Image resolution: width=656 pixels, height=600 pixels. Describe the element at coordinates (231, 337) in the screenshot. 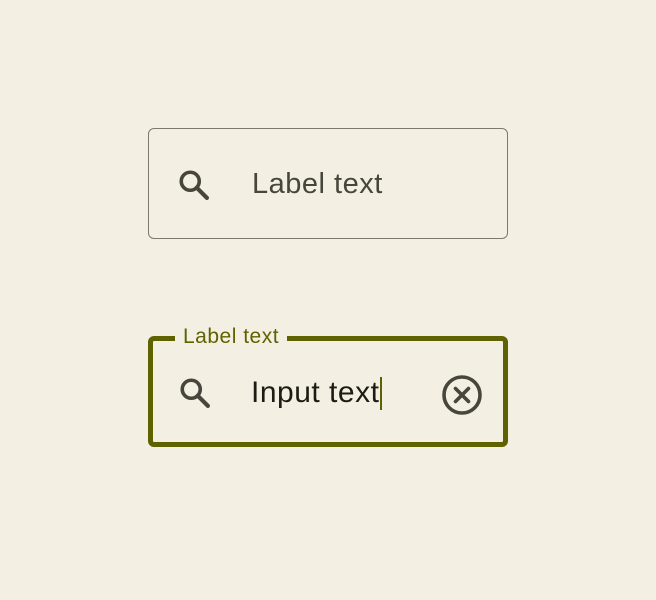

I see `search-field-label: Label text` at that location.